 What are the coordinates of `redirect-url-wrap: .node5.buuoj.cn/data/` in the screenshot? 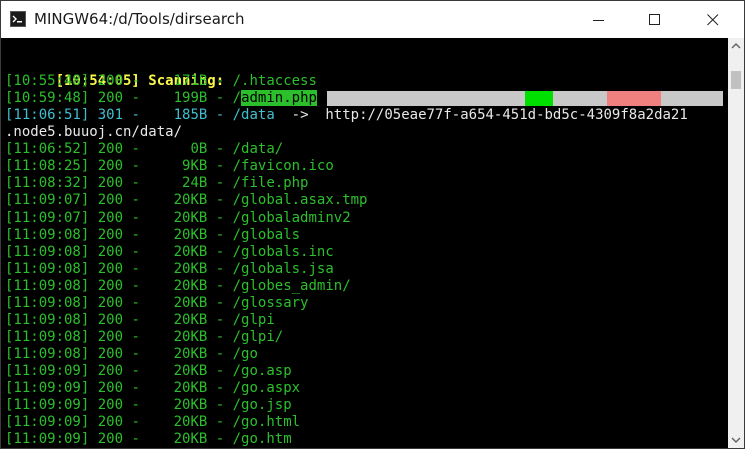 It's located at (94, 132).